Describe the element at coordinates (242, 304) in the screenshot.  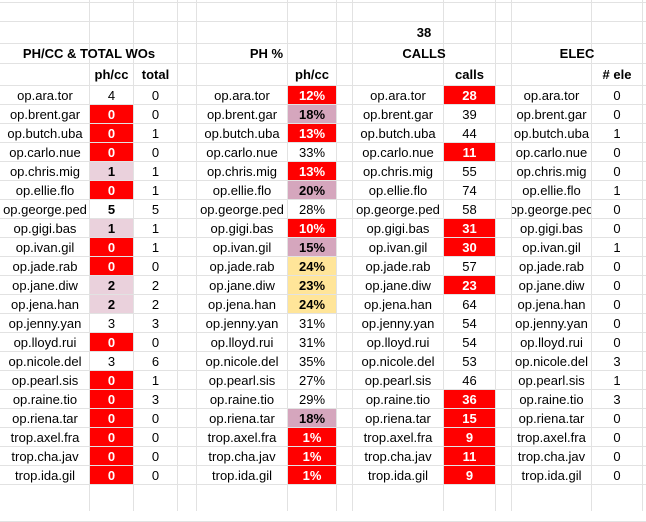
I see `ph-percent-row-name: op.jena.han` at that location.